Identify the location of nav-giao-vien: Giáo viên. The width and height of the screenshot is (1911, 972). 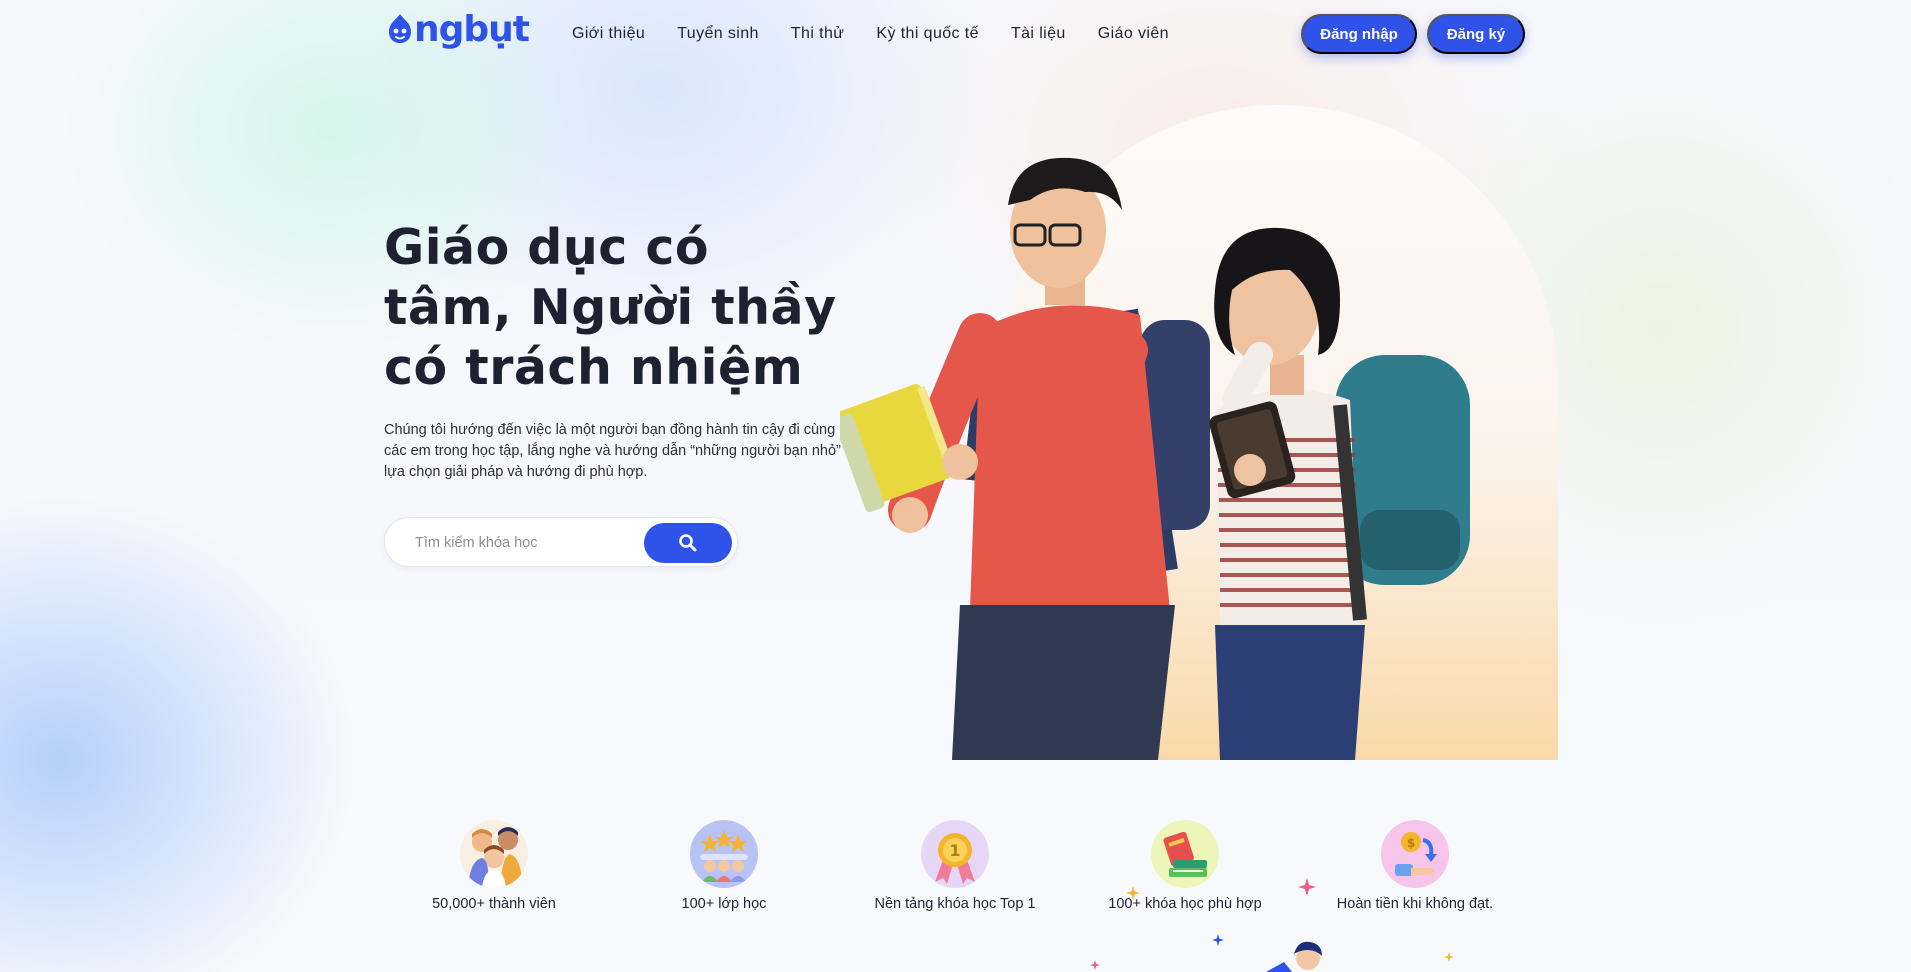
(1133, 34).